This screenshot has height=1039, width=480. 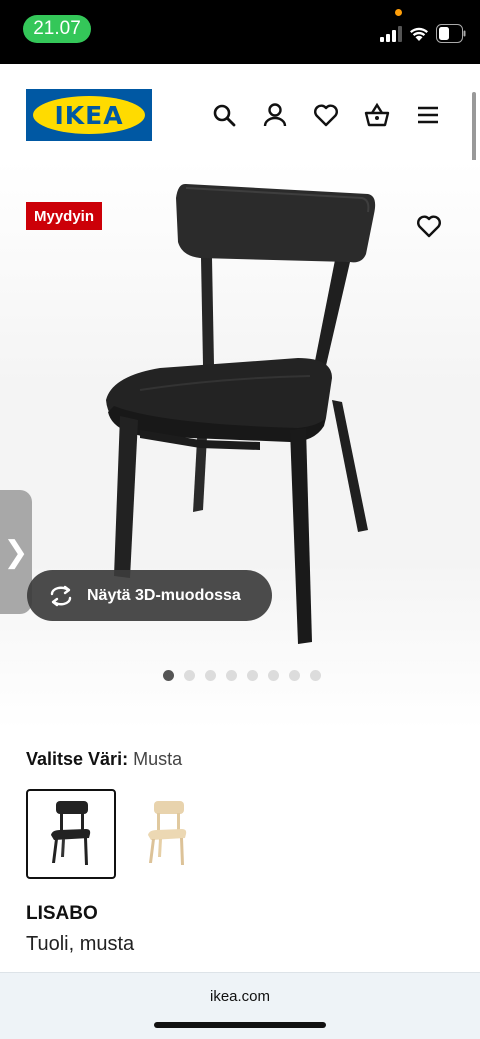 I want to click on signal-icon, so click(x=391, y=34).